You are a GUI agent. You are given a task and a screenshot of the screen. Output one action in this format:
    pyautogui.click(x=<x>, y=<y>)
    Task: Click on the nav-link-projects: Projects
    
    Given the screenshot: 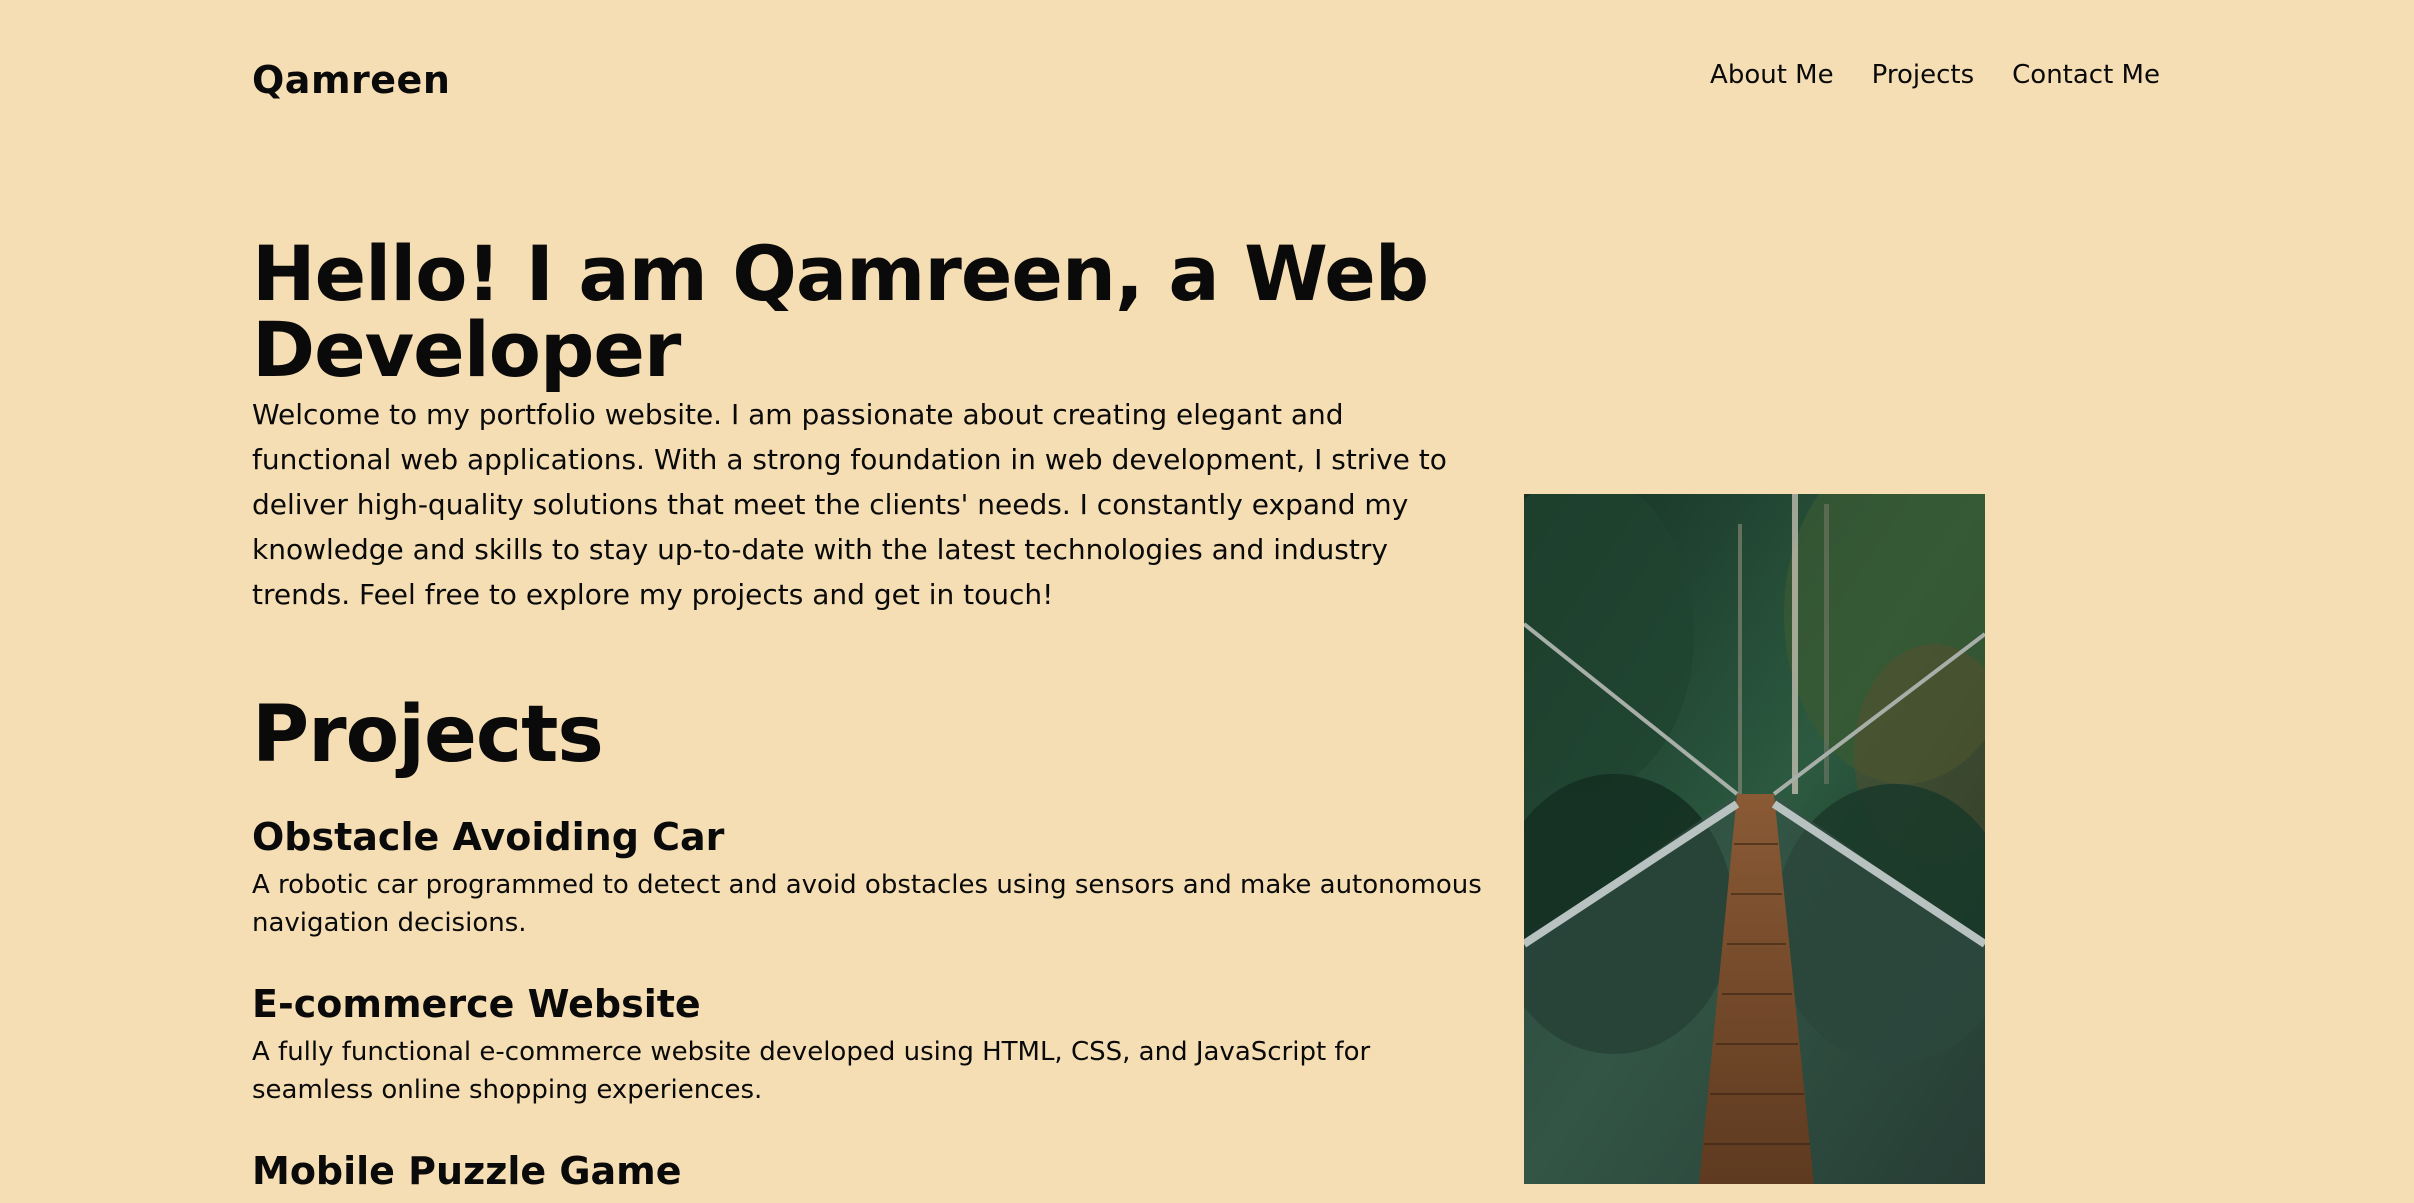 What is the action you would take?
    pyautogui.click(x=1923, y=75)
    